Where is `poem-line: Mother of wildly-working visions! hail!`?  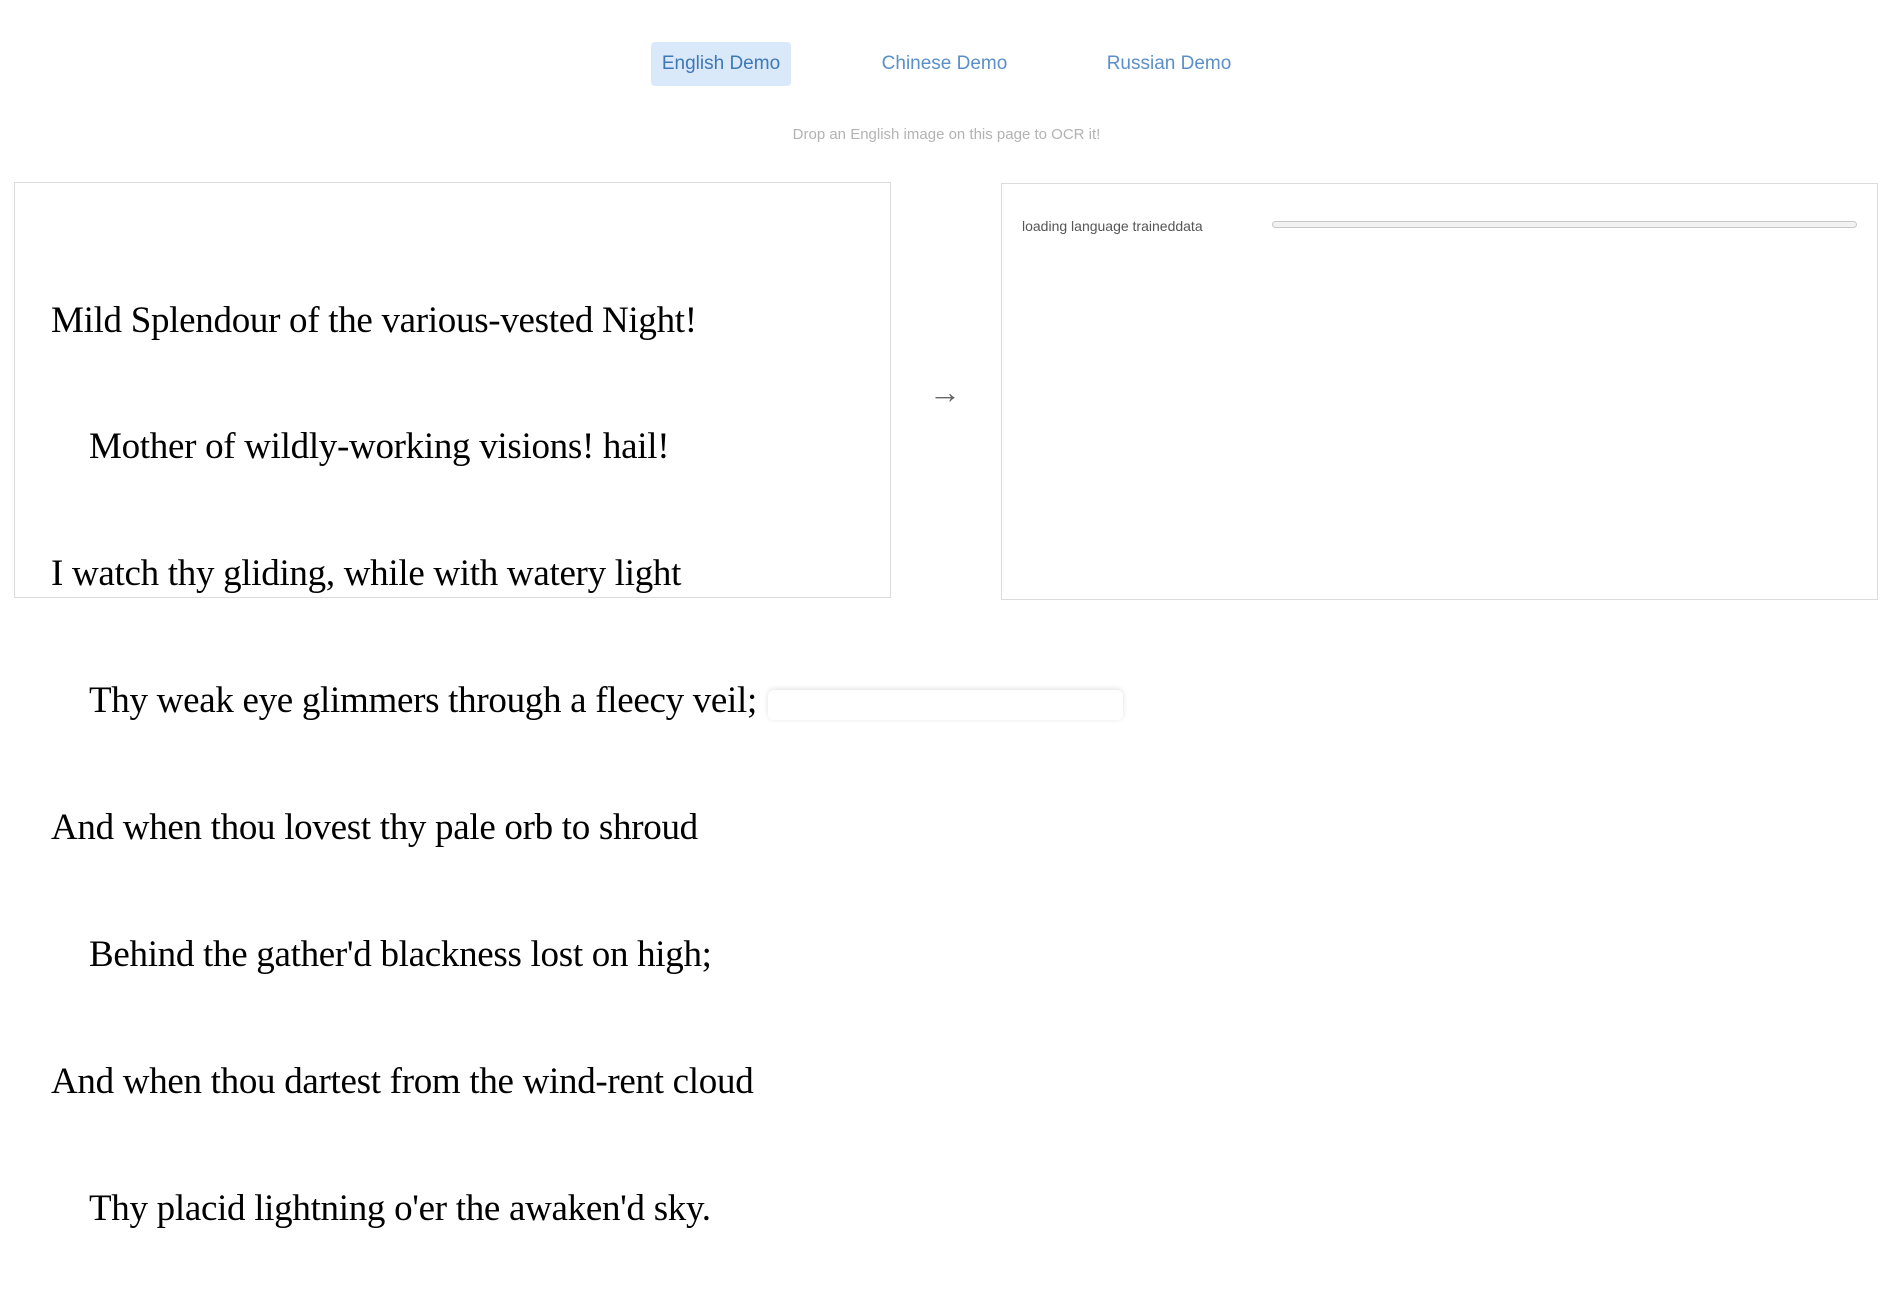 poem-line: Mother of wildly-working visions! hail! is located at coordinates (379, 447).